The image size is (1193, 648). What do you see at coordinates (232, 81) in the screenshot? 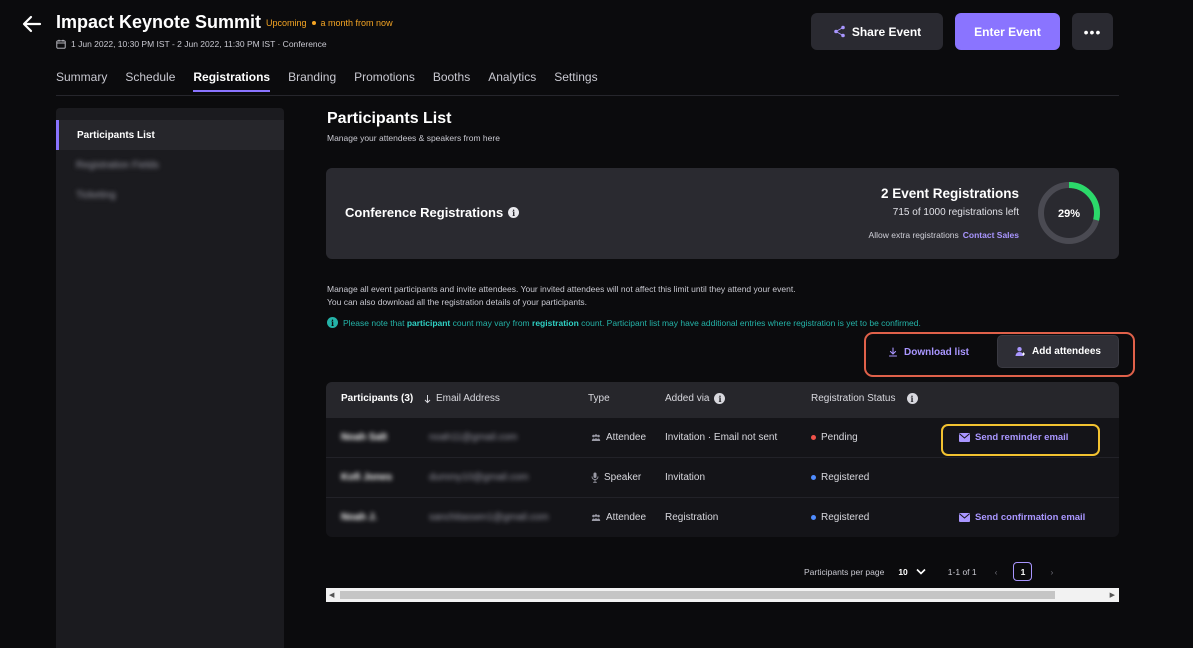
I see `tab-registrations: Registrations` at bounding box center [232, 81].